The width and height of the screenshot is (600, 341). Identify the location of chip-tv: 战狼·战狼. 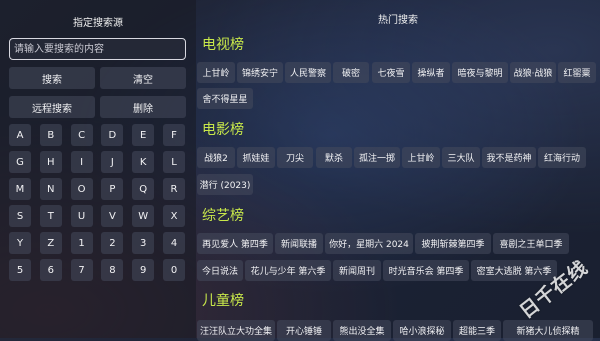
(533, 72).